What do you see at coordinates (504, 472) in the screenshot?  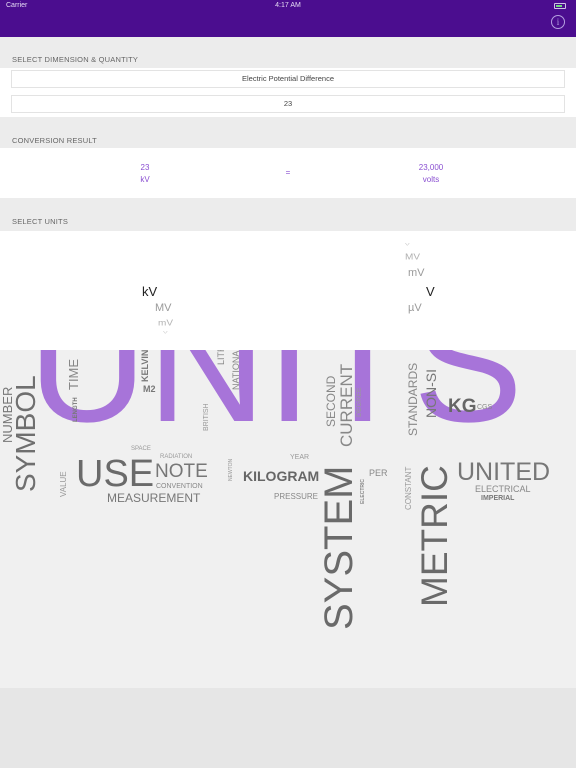 I see `word-united: UNITED` at bounding box center [504, 472].